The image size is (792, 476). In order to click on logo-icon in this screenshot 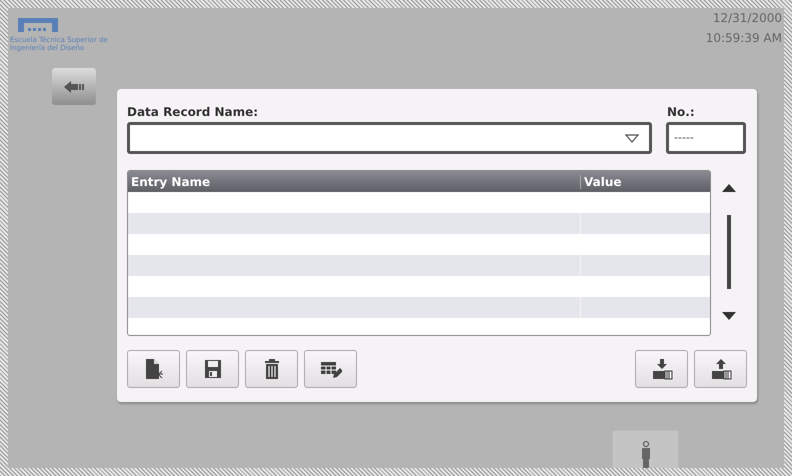, I will do `click(38, 25)`.